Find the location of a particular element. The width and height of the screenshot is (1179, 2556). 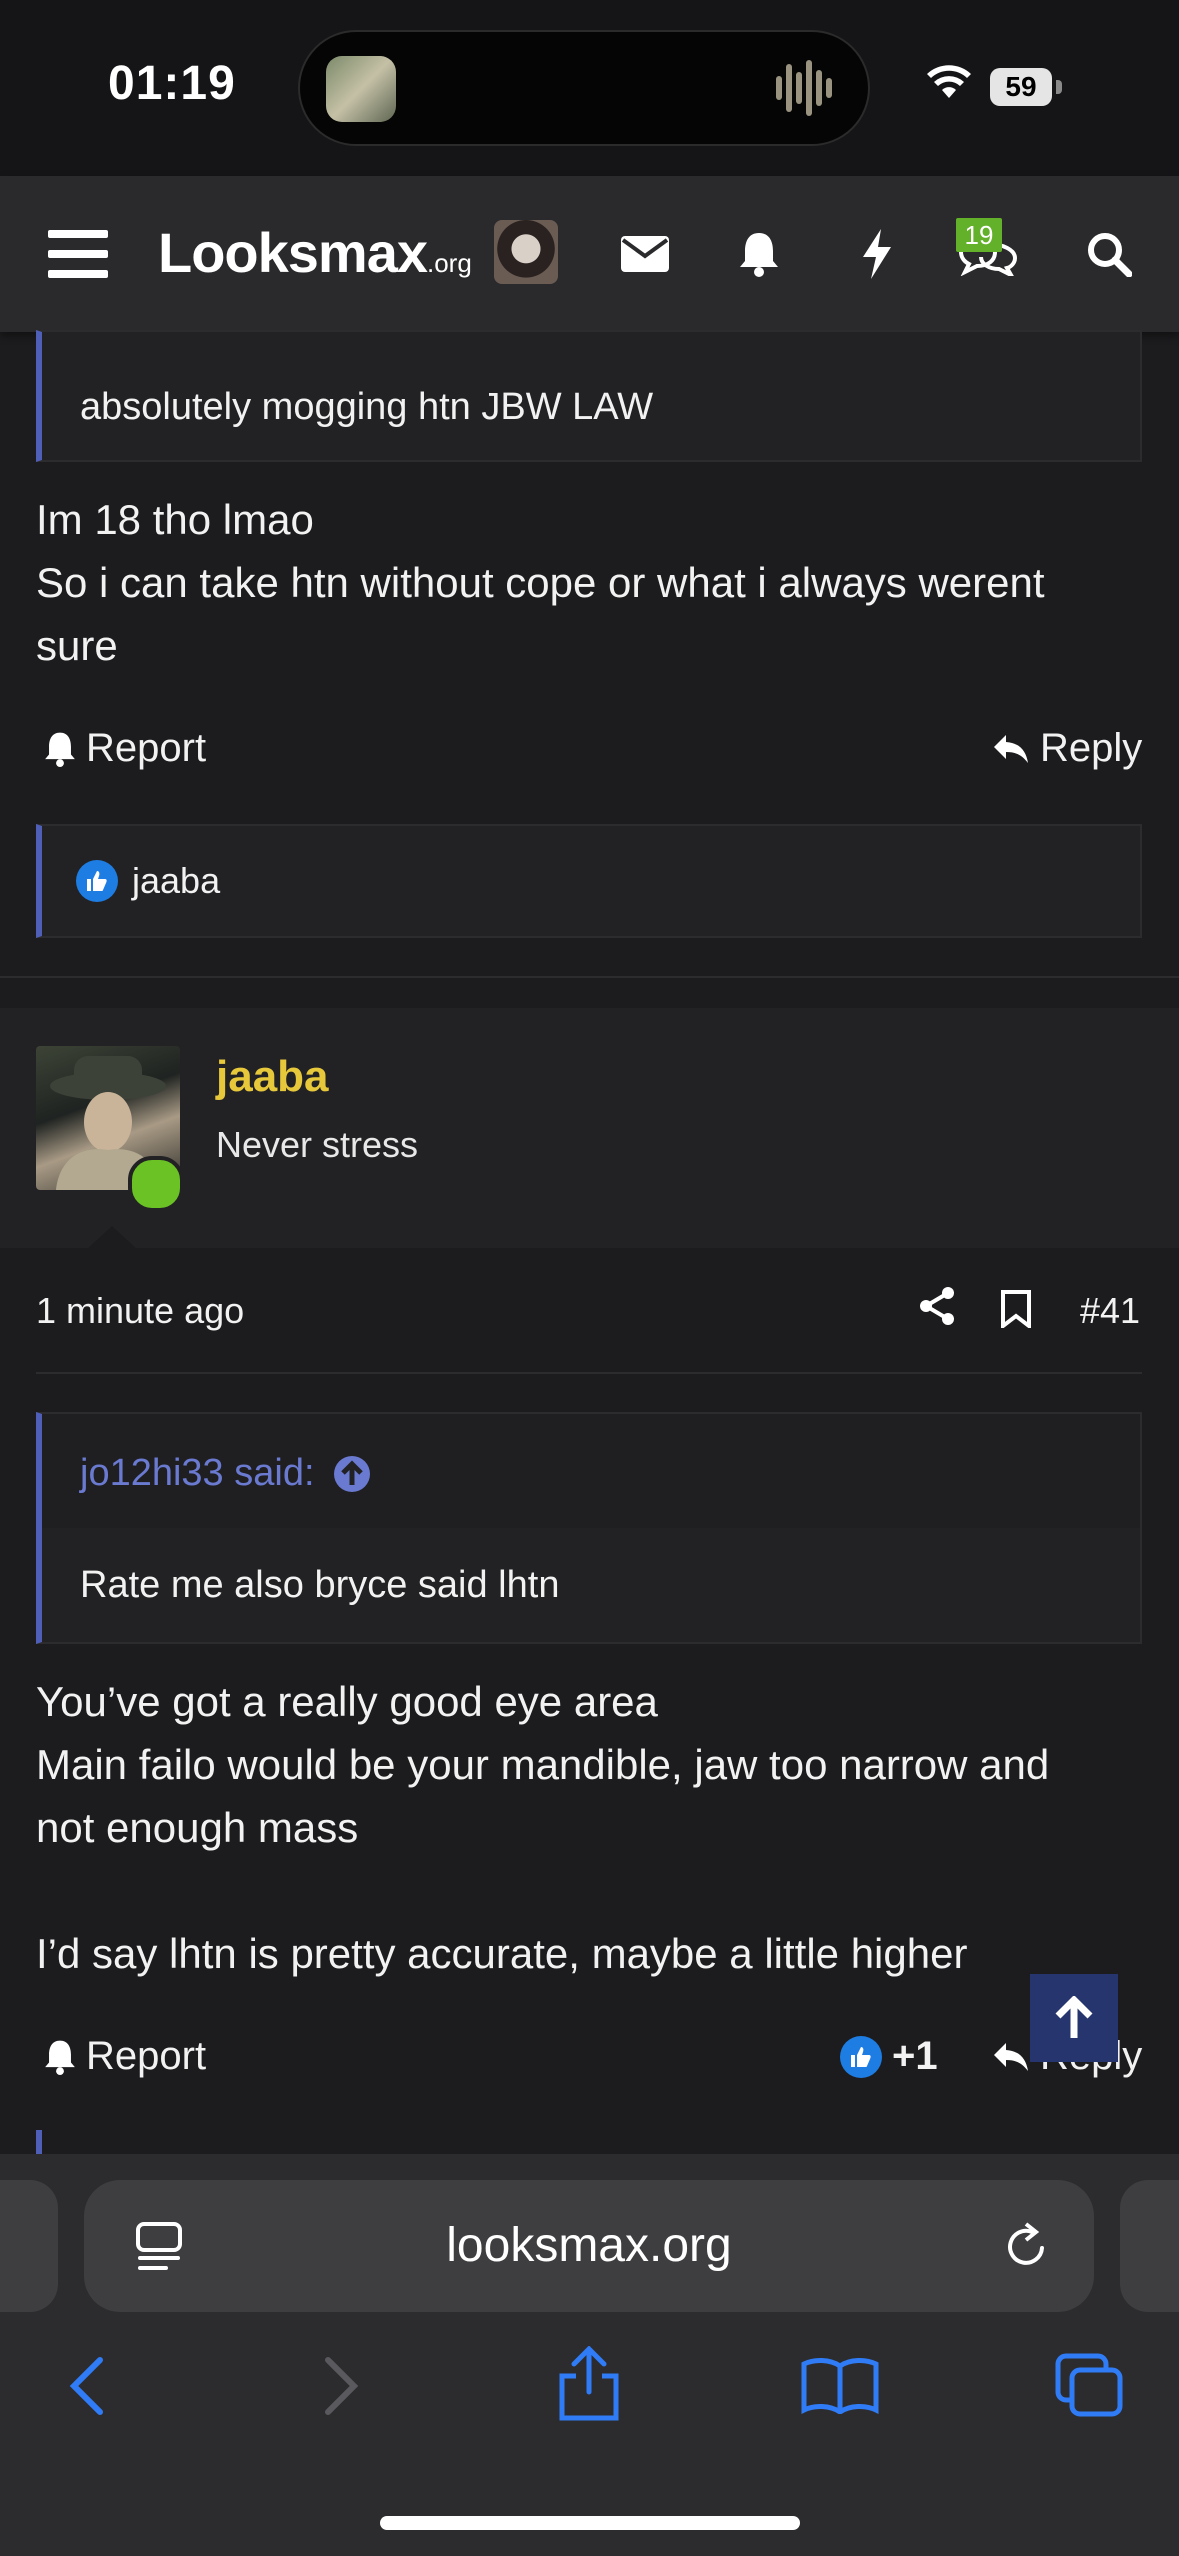

audio-waveform-icon is located at coordinates (804, 88).